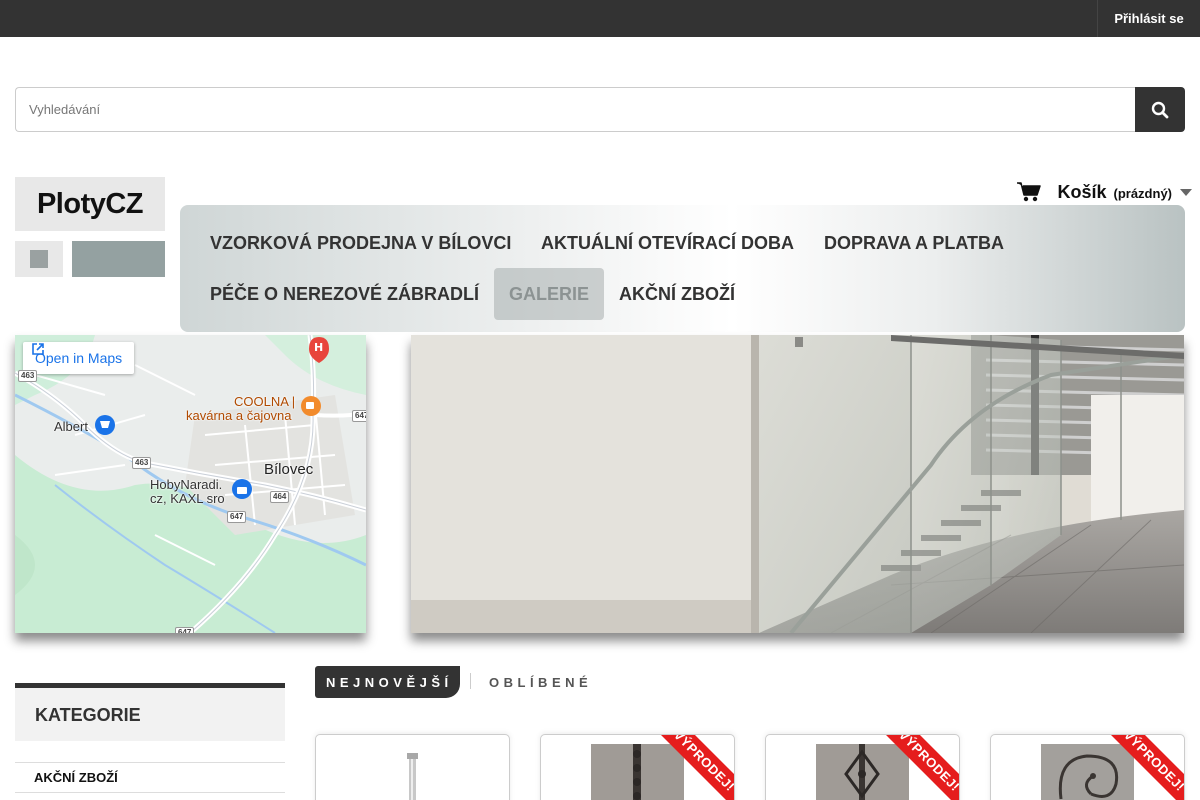 This screenshot has height=800, width=1200. What do you see at coordinates (39, 259) in the screenshot?
I see `logo-square` at bounding box center [39, 259].